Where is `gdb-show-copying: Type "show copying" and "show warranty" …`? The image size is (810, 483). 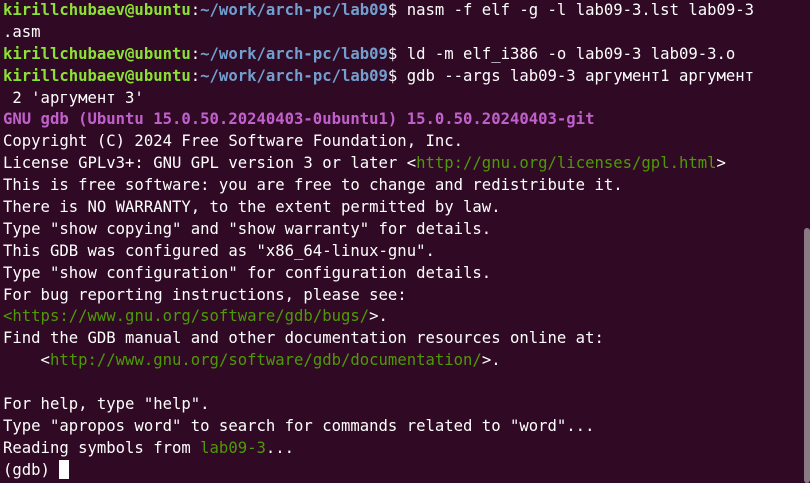 gdb-show-copying: Type "show copying" and "show warranty" … is located at coordinates (247, 228).